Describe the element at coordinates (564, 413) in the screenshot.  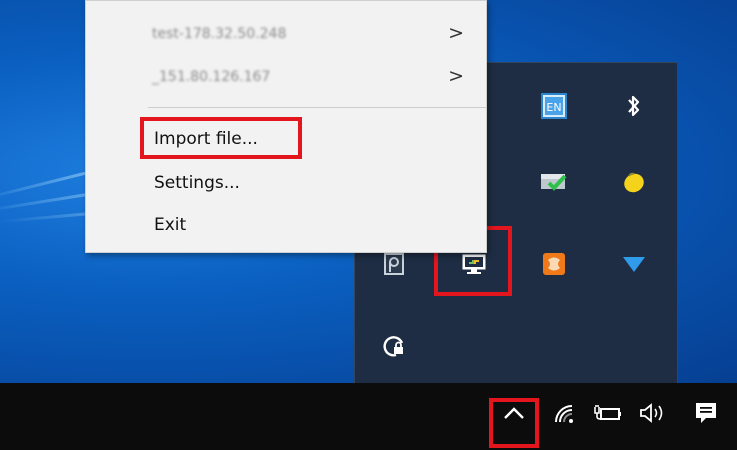
I see `wifi-icon` at that location.